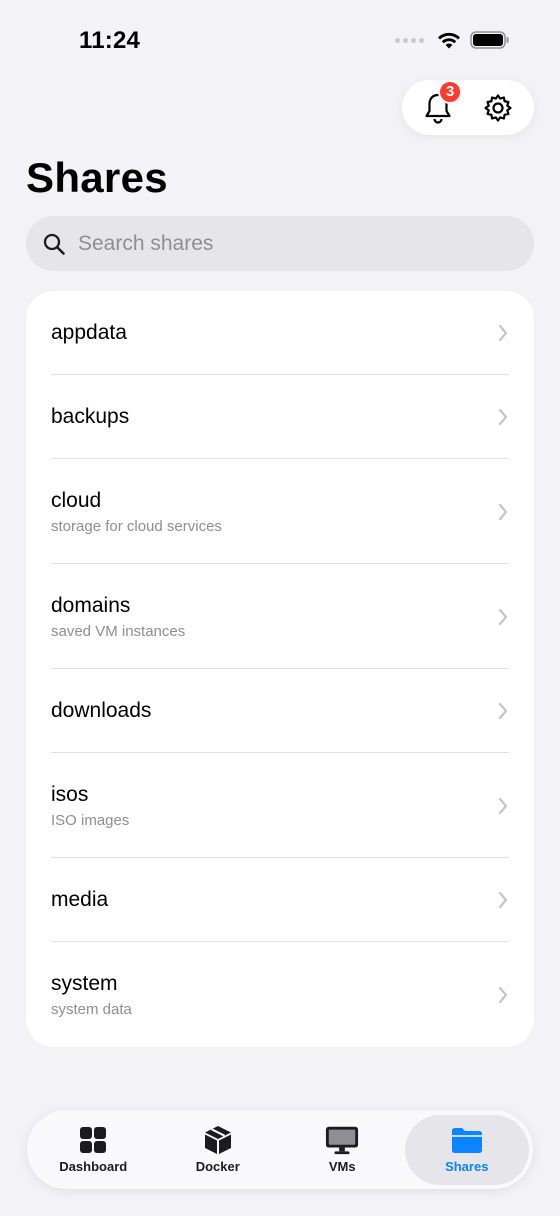 The height and width of the screenshot is (1216, 560). What do you see at coordinates (97, 177) in the screenshot?
I see `page-title: Shares` at bounding box center [97, 177].